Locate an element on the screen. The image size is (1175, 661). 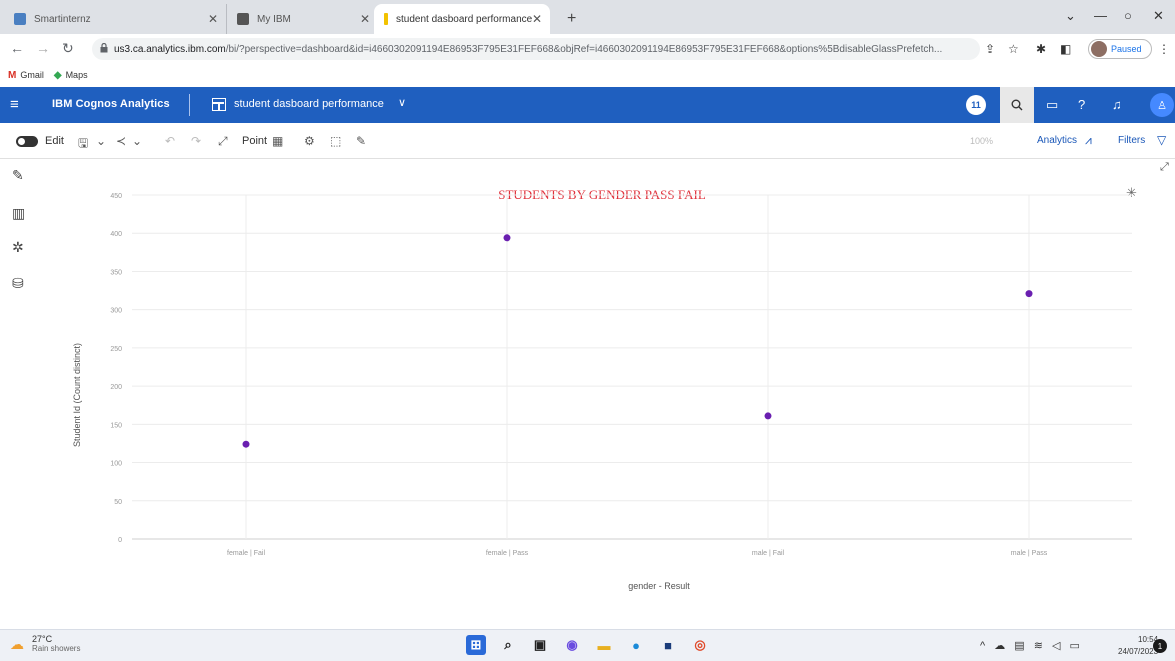
file-explorer-icon: ▬ is located at coordinates (604, 645).